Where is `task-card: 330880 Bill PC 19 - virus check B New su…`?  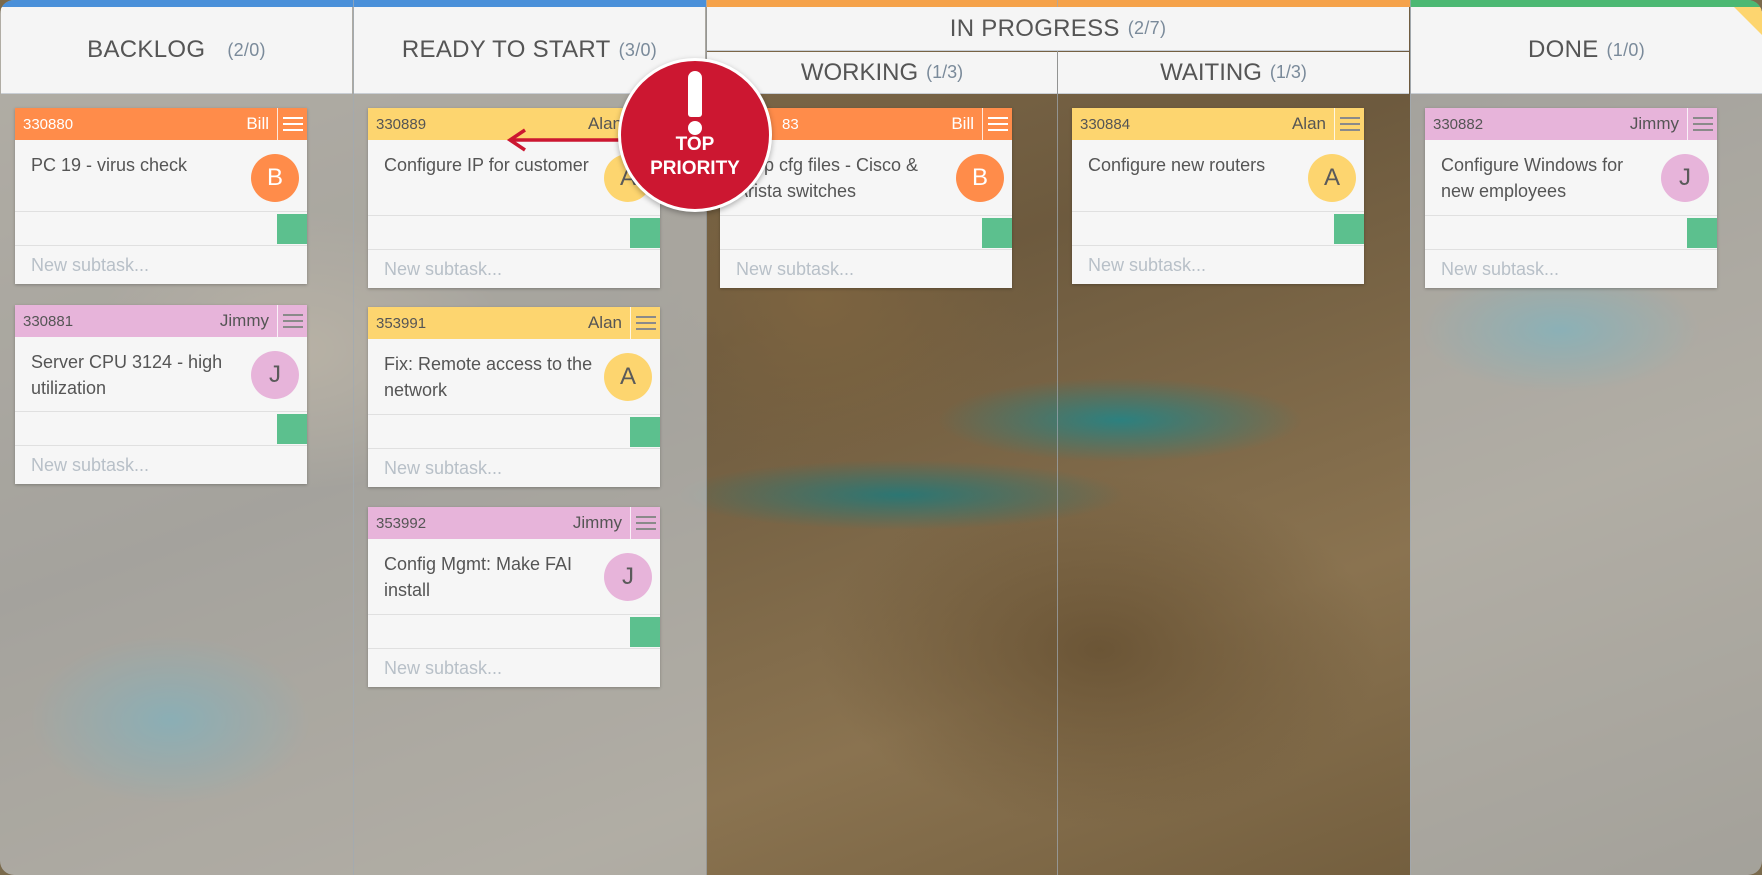 task-card: 330880 Bill PC 19 - virus check B New su… is located at coordinates (161, 196).